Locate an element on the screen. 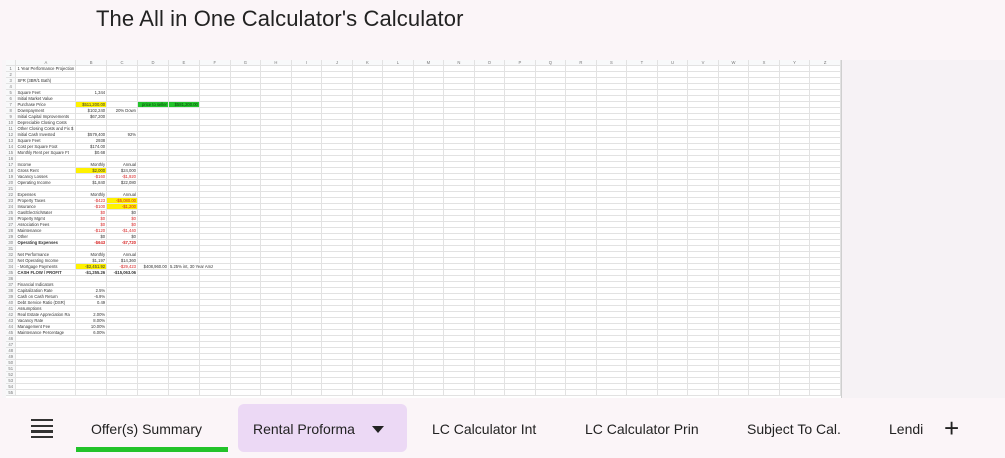 Image resolution: width=1005 pixels, height=458 pixels. cell-a is located at coordinates (46, 392).